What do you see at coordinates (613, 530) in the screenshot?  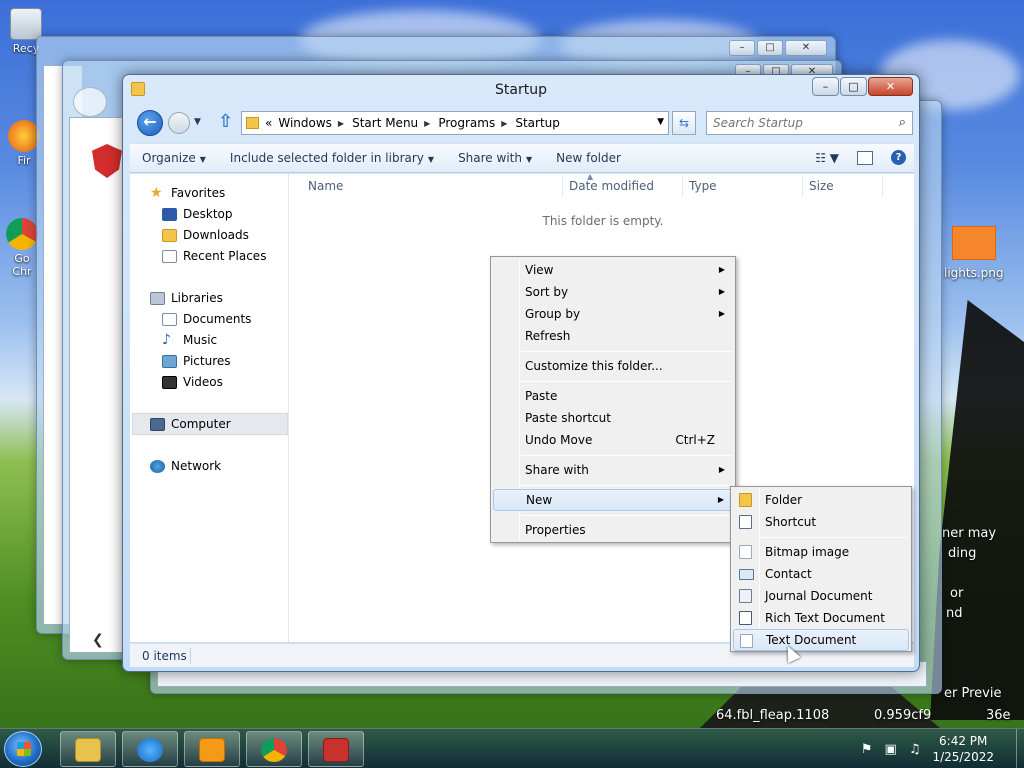 I see `menu-item-properties: Properties` at bounding box center [613, 530].